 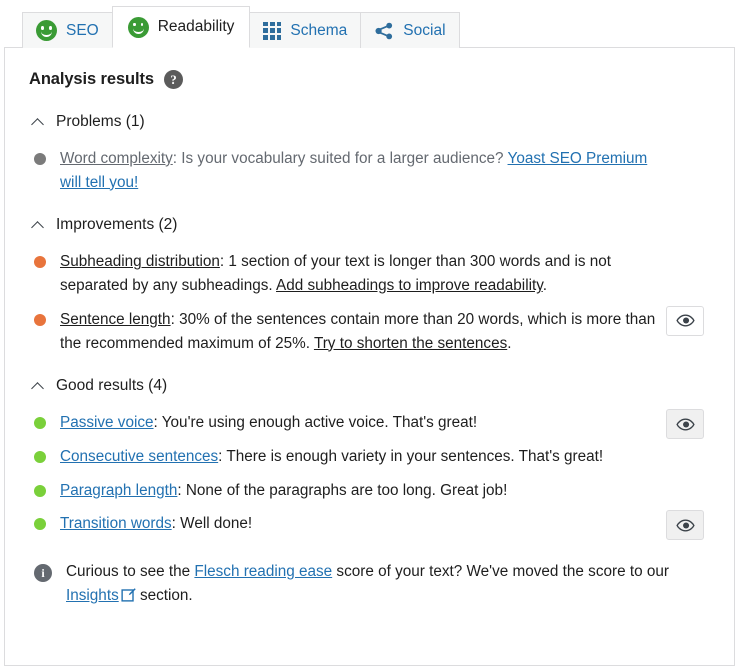 I want to click on footer-tail-text: section., so click(x=164, y=595).